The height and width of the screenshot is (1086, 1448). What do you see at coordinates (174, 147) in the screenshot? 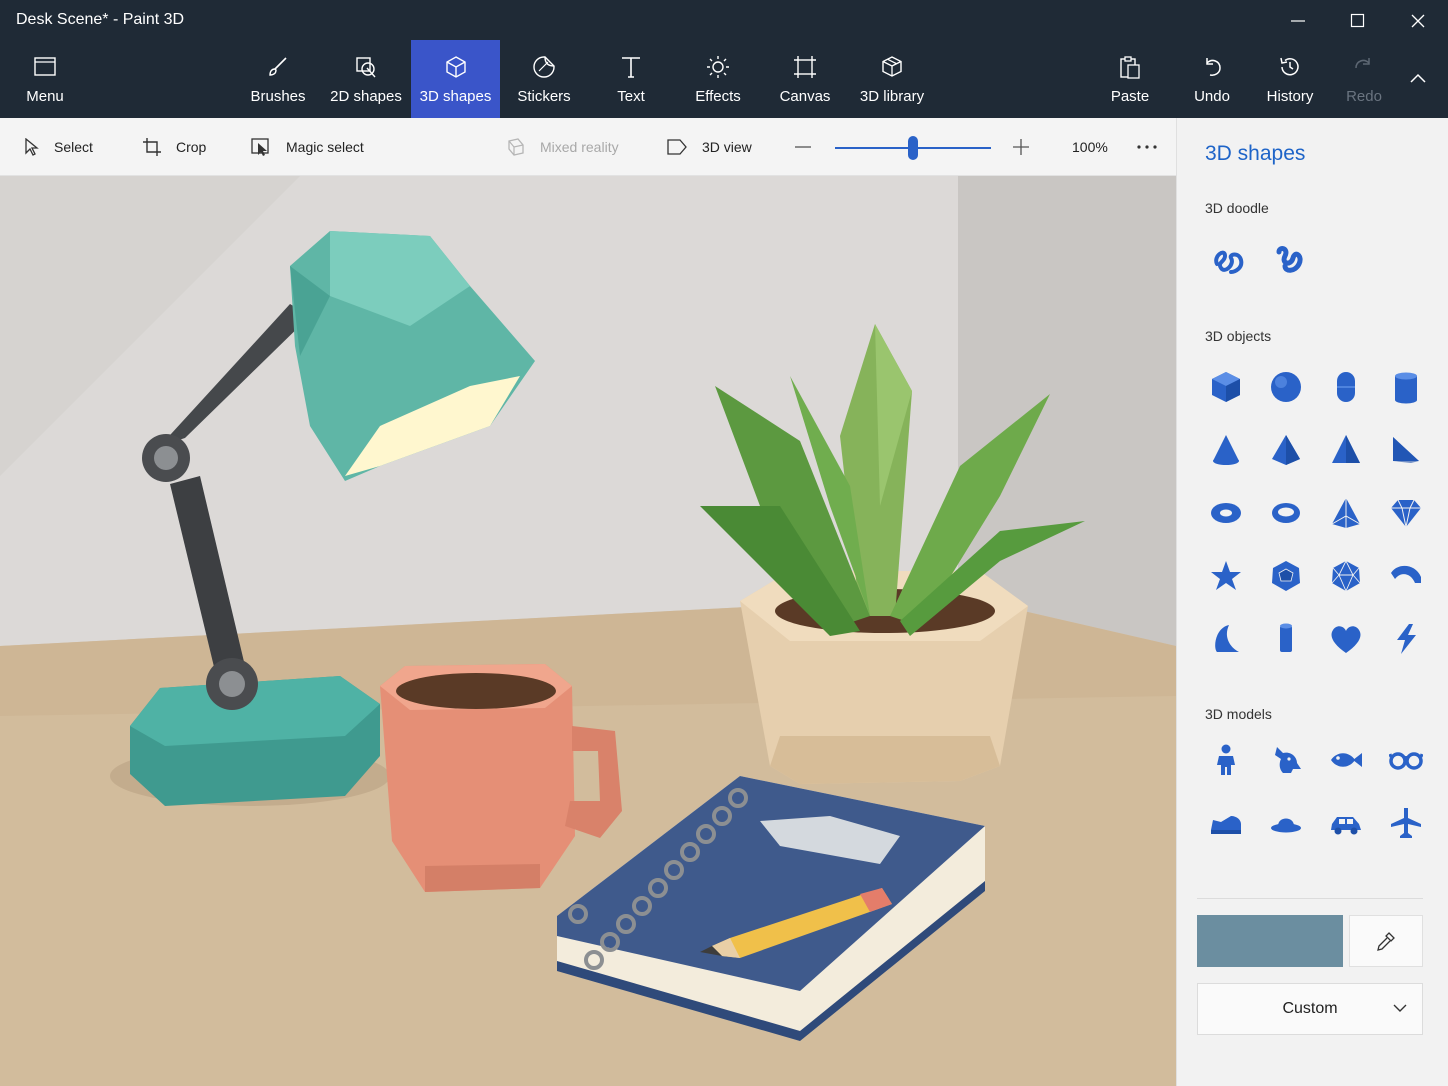
I see `crop-tool-button: Crop` at bounding box center [174, 147].